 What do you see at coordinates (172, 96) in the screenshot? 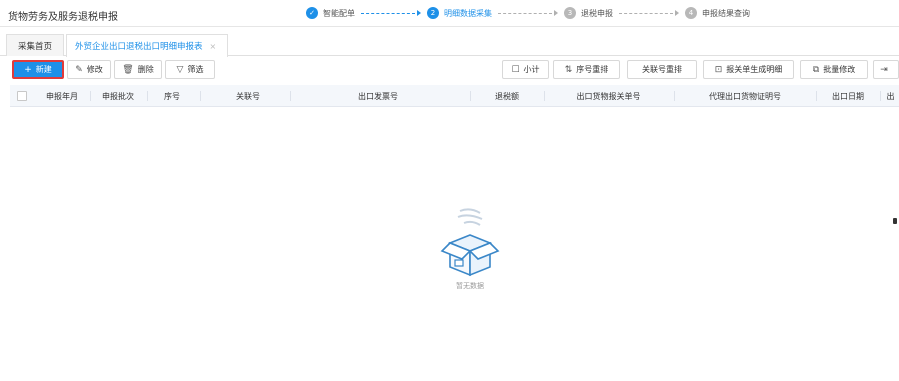
I see `column-header: 序号` at bounding box center [172, 96].